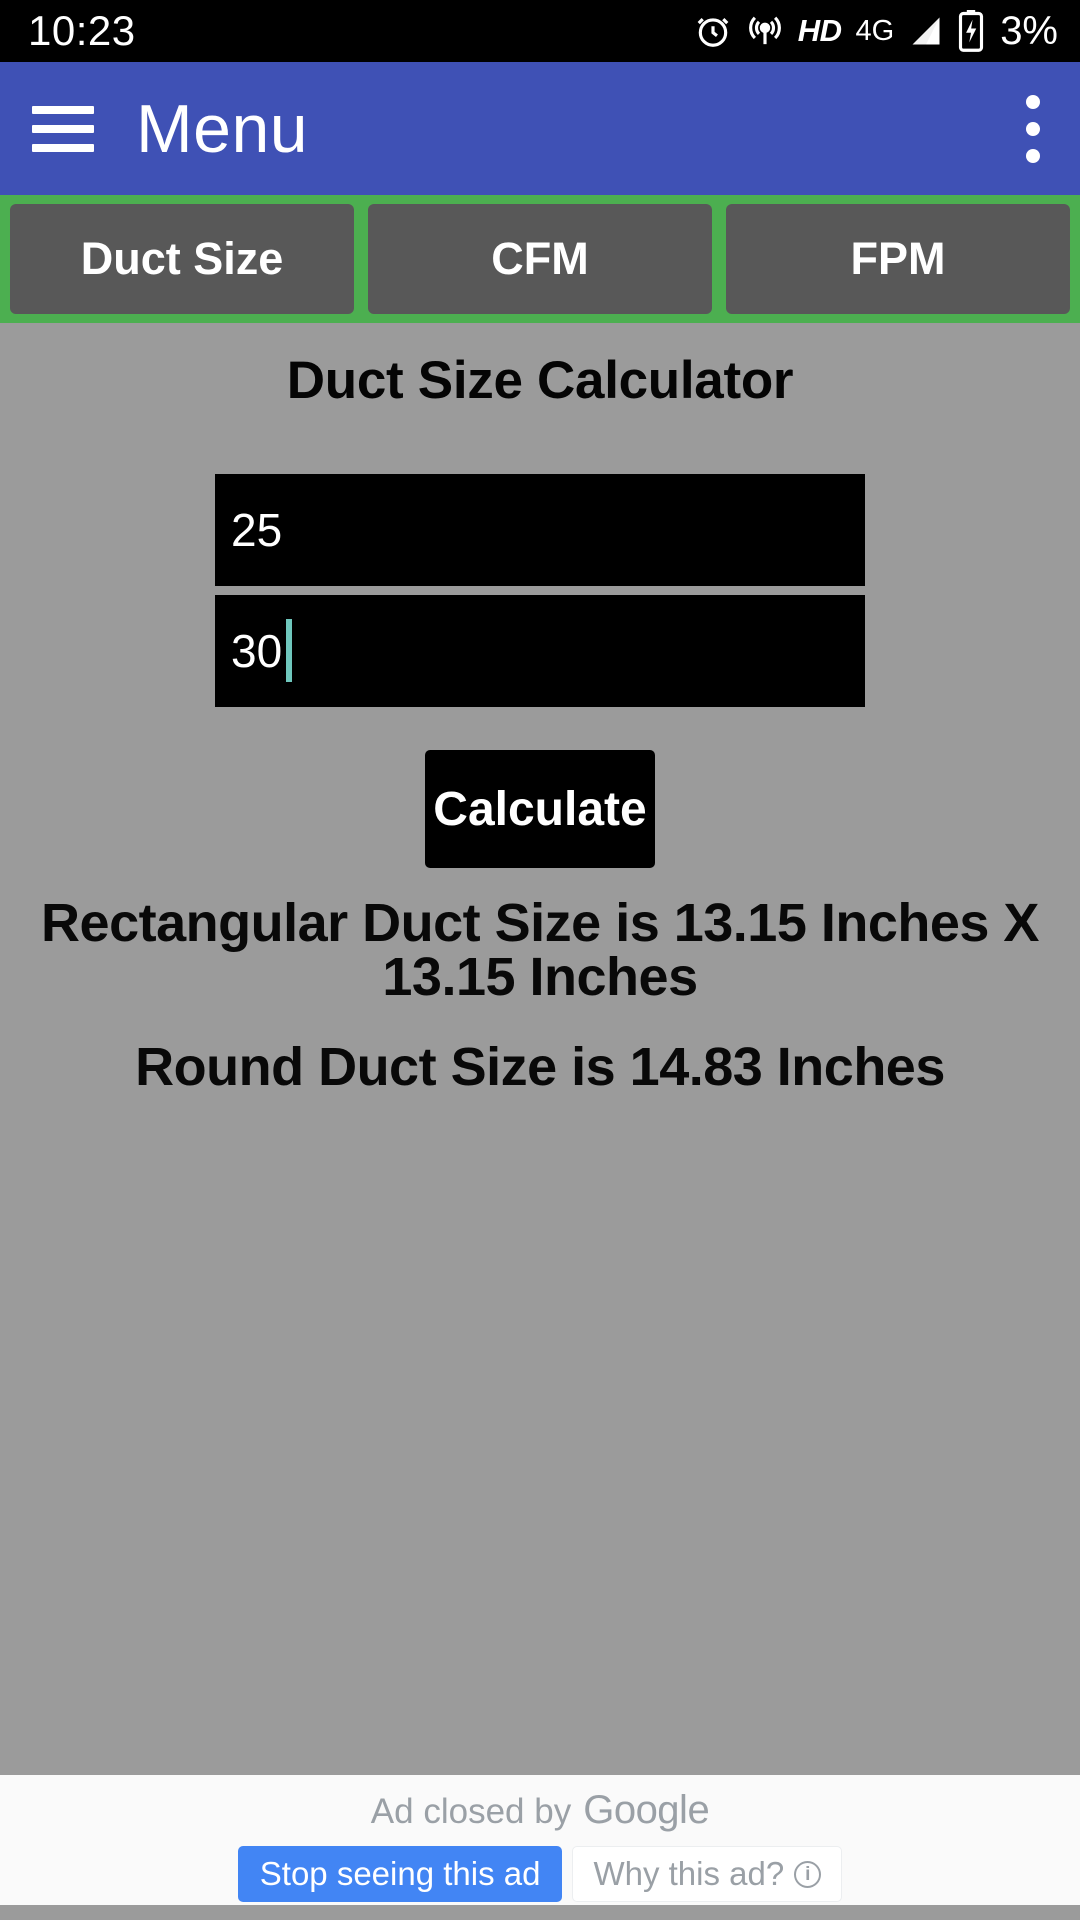  Describe the element at coordinates (646, 1810) in the screenshot. I see `google-logo-text: Google` at that location.